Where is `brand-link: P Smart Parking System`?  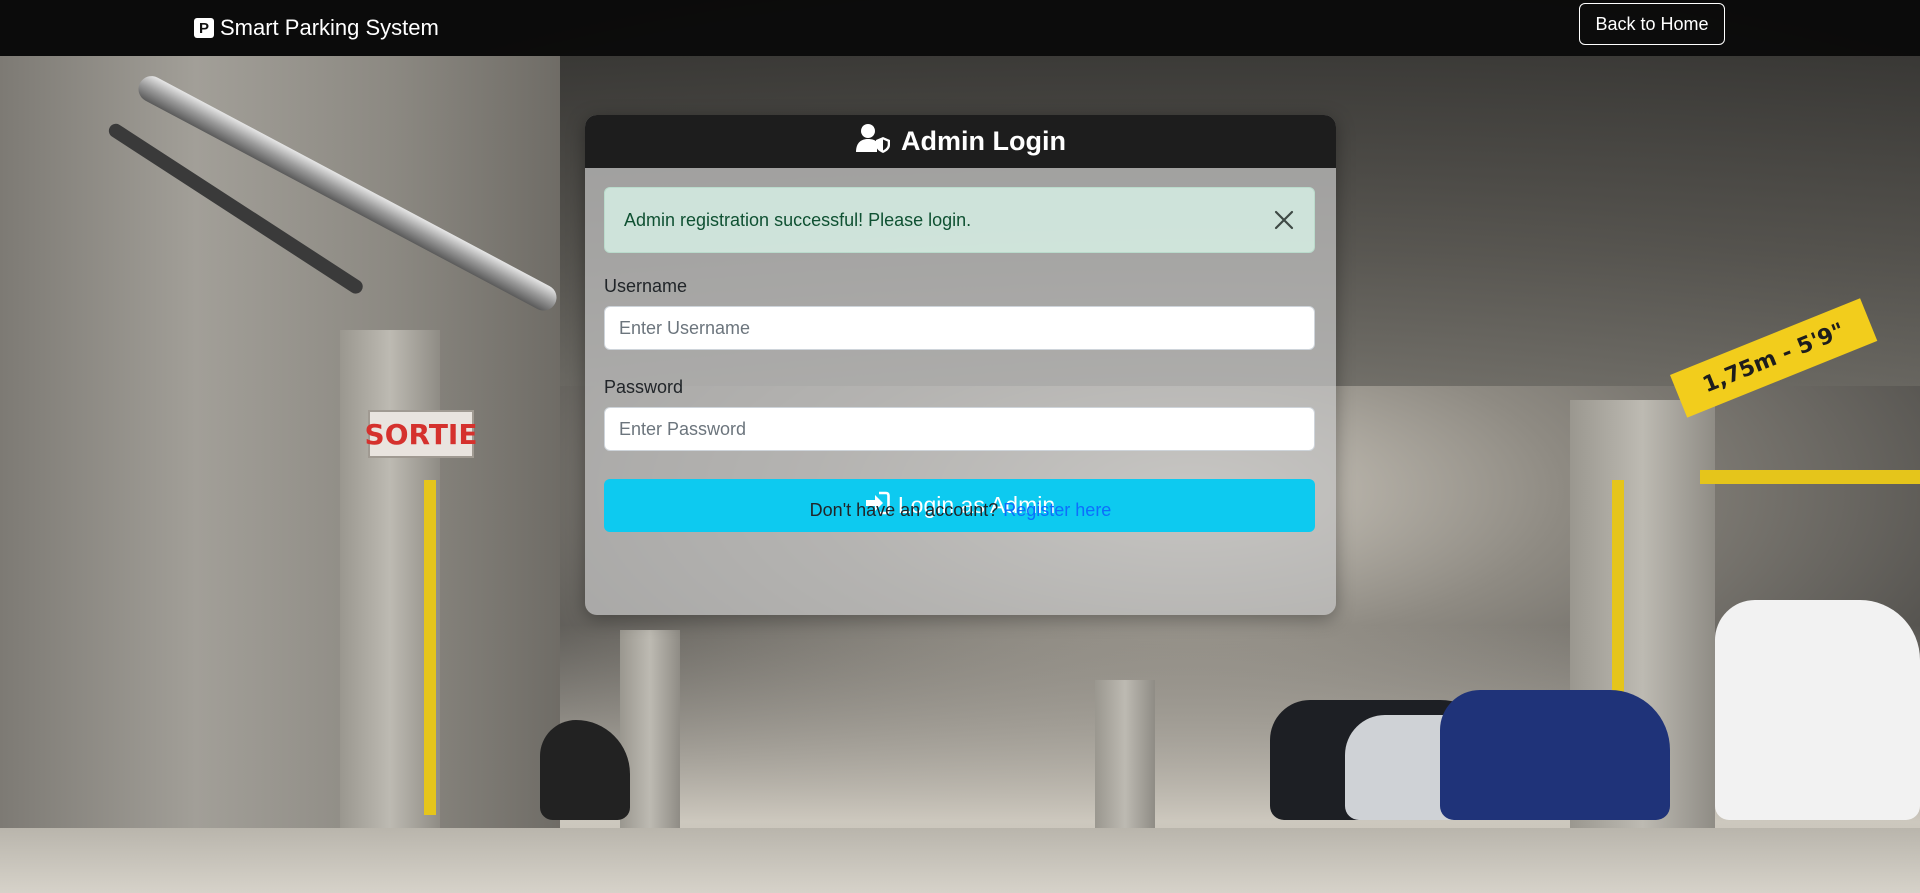
brand-link: P Smart Parking System is located at coordinates (316, 28).